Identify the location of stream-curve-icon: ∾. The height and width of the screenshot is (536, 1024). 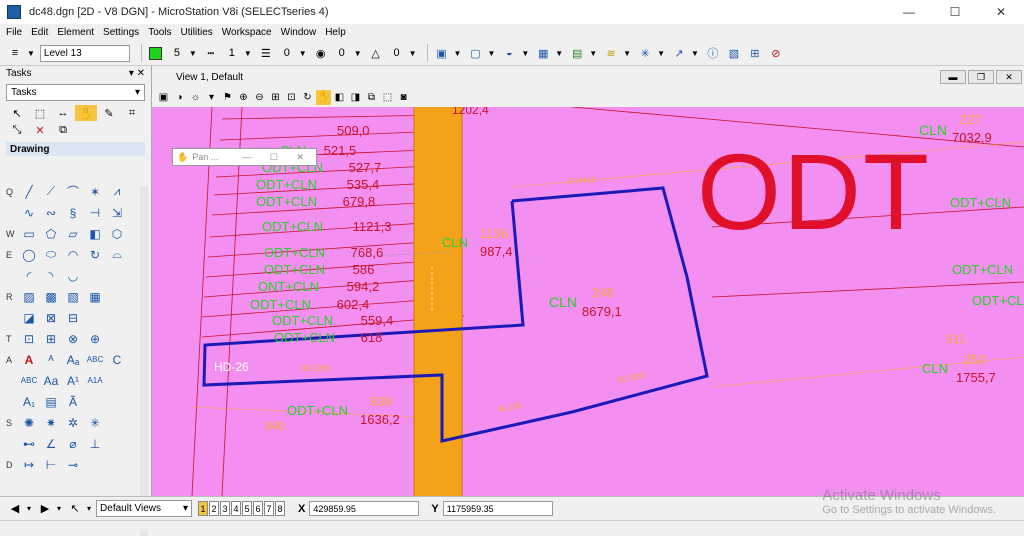
(51, 212).